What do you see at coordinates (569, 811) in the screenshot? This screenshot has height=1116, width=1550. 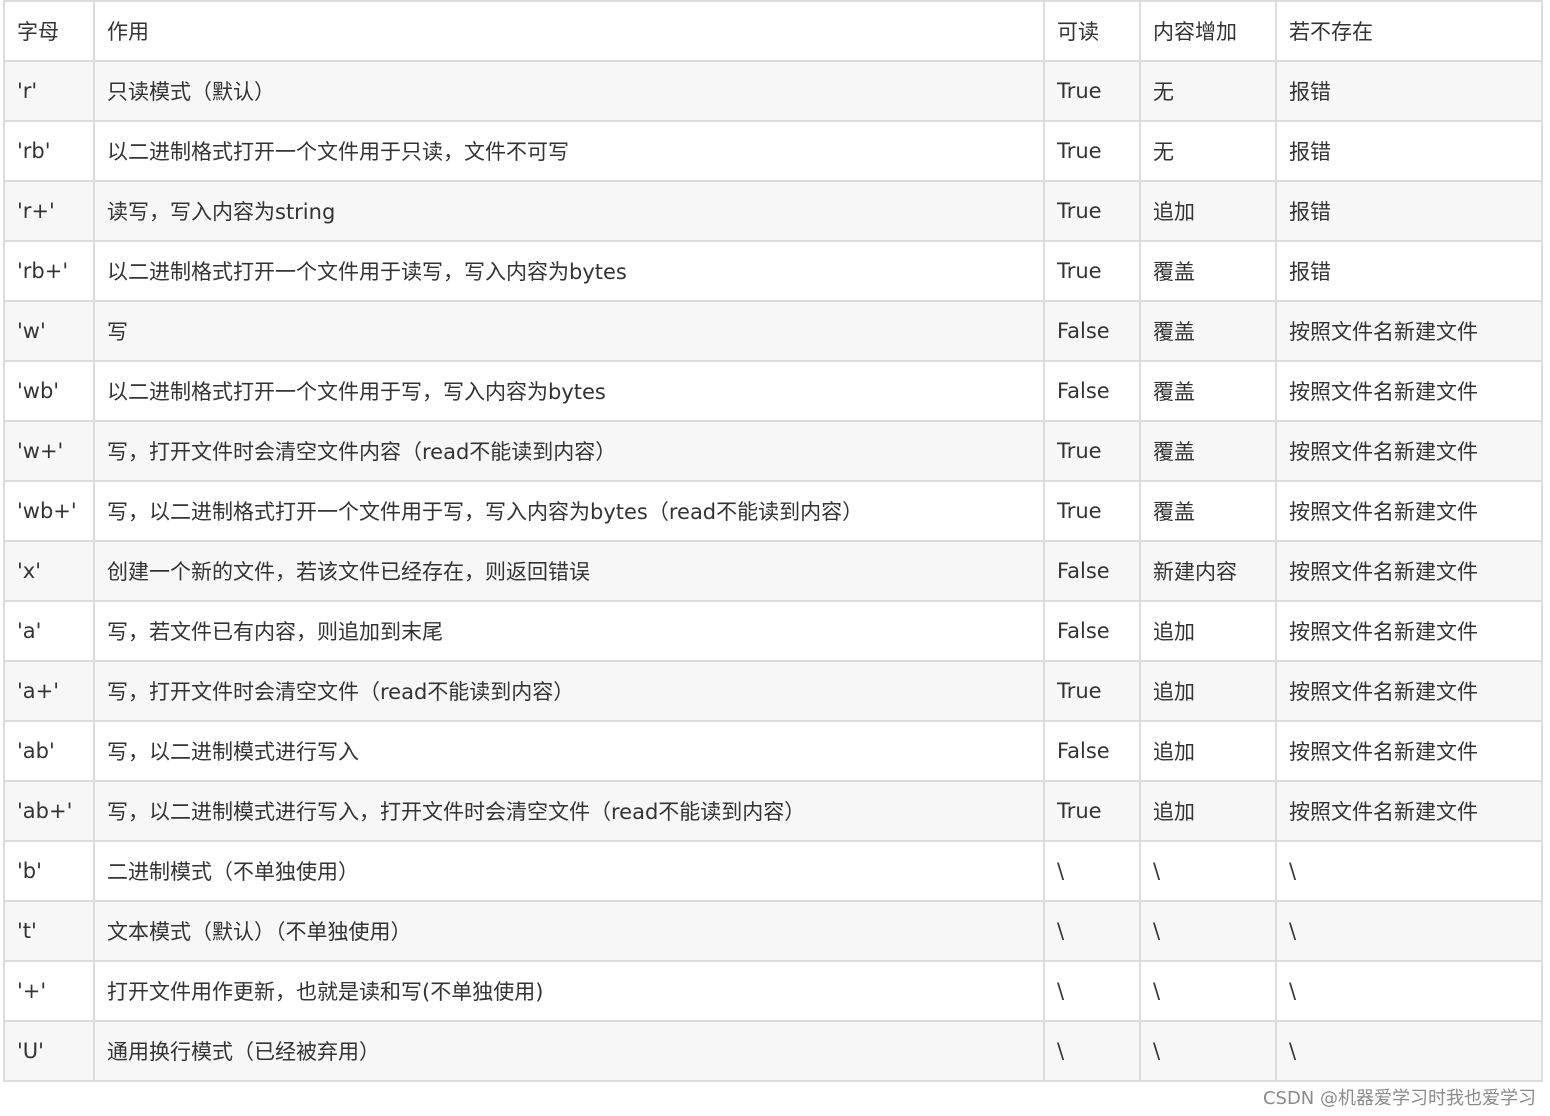 I see `cell-purpose: 写，以二进制模式进行写入，打开文件时会清空文件（read不能读到内容）` at bounding box center [569, 811].